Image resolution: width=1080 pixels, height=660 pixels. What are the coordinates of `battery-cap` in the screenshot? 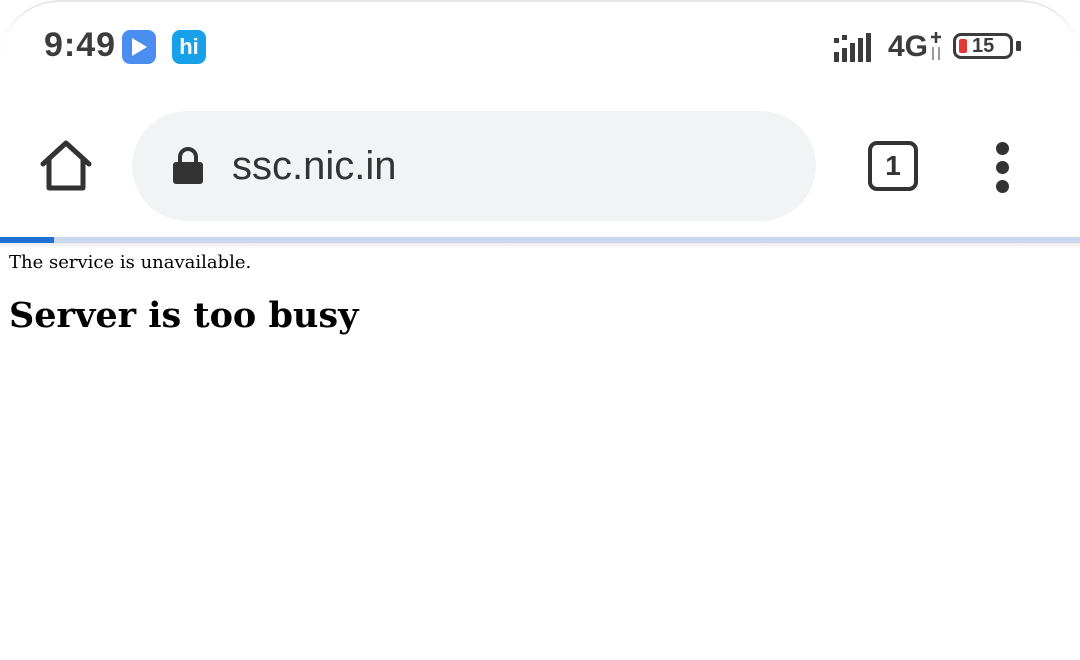 It's located at (1018, 46).